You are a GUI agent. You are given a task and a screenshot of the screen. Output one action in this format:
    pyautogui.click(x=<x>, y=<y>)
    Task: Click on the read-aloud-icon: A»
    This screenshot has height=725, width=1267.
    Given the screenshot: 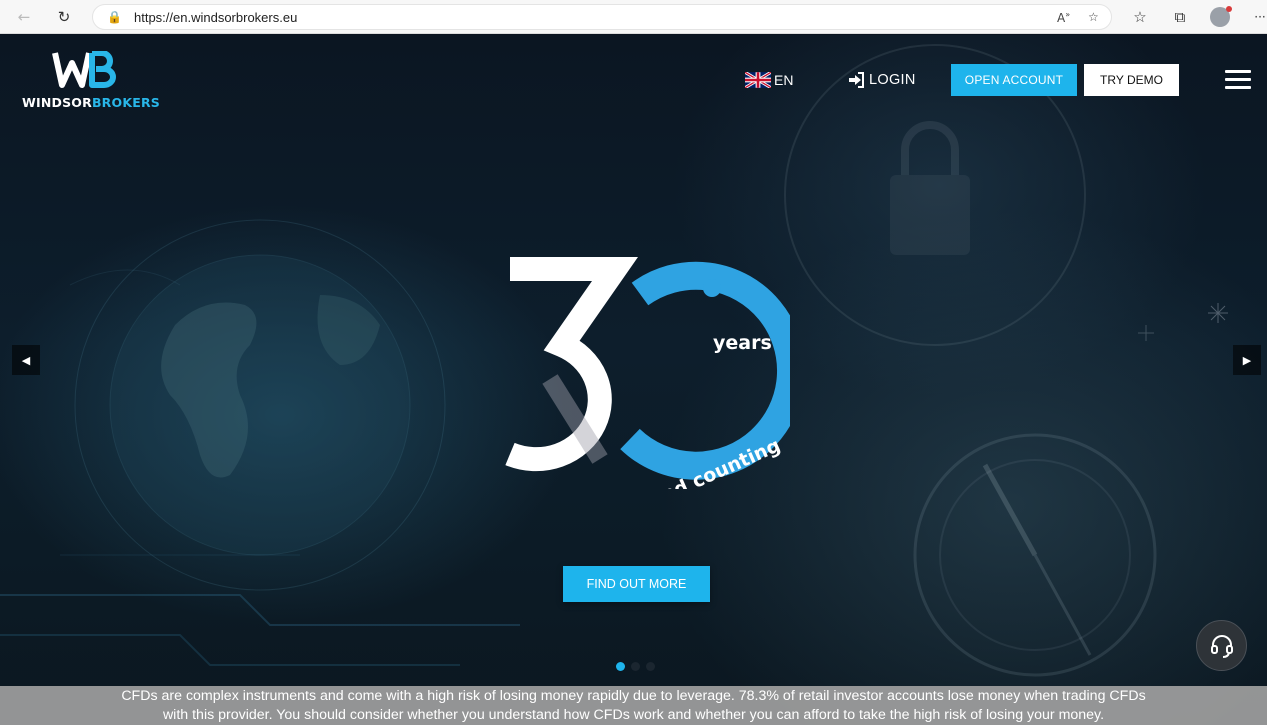 What is the action you would take?
    pyautogui.click(x=1063, y=17)
    